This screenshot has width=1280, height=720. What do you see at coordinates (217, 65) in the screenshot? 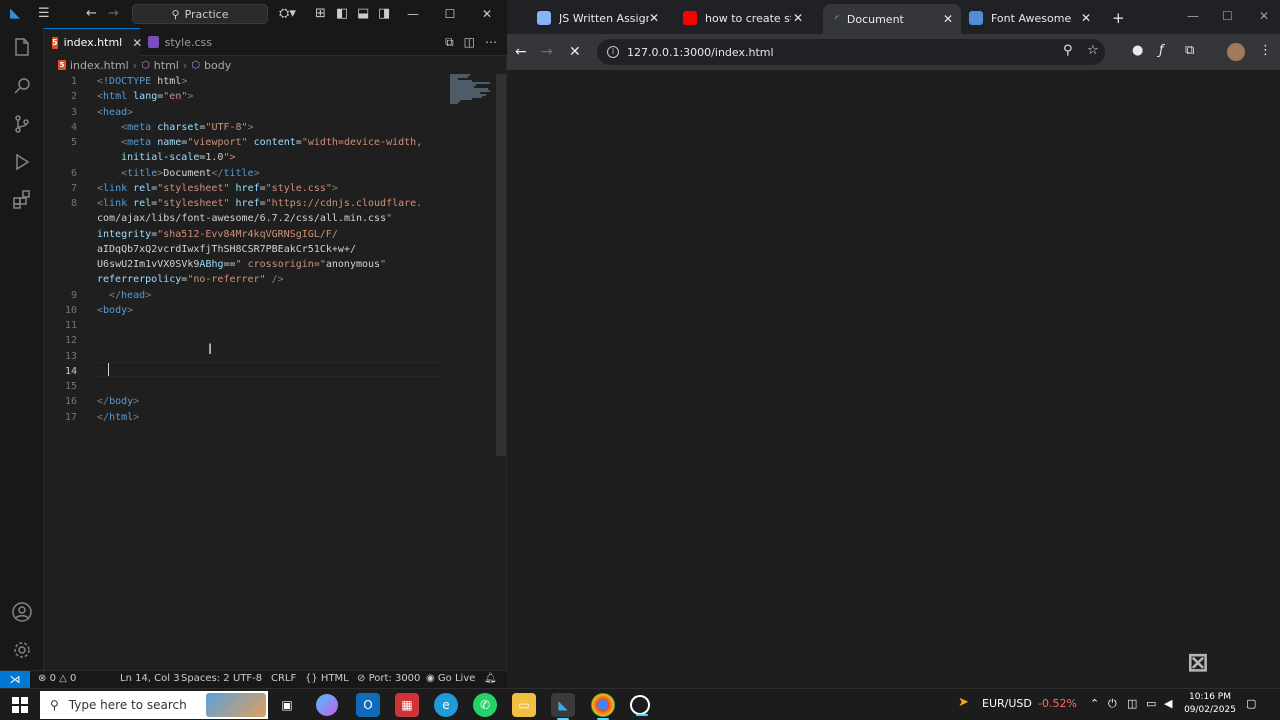
I see `breadcrumb-body: body` at bounding box center [217, 65].